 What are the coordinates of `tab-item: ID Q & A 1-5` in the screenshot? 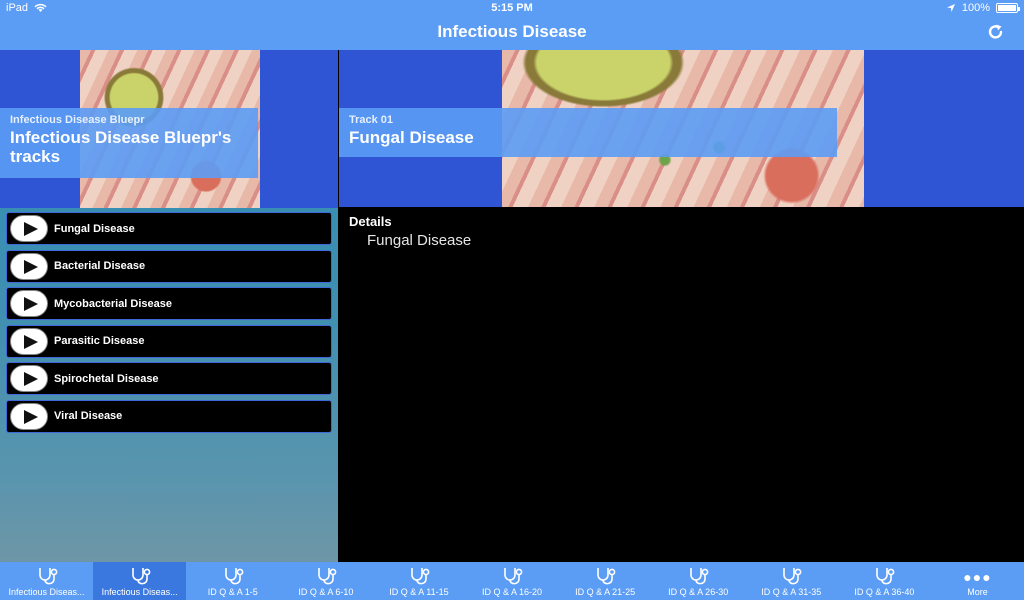 It's located at (232, 581).